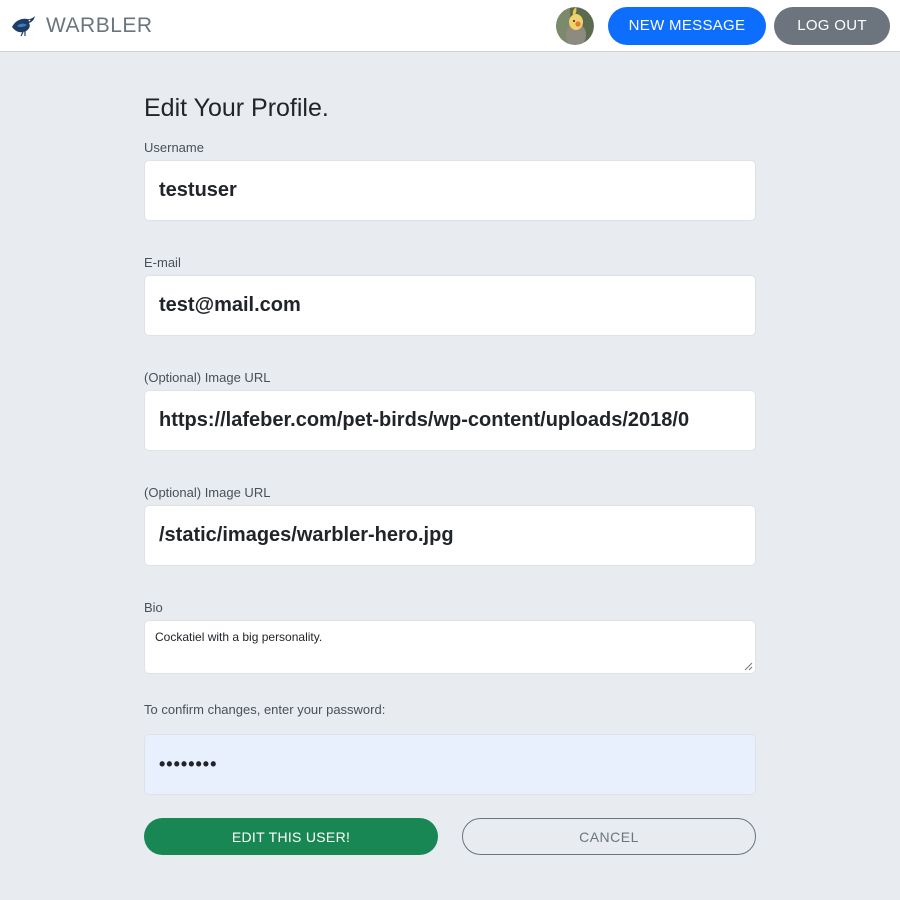 The height and width of the screenshot is (900, 900). Describe the element at coordinates (153, 607) in the screenshot. I see `bio-label: Bio` at that location.